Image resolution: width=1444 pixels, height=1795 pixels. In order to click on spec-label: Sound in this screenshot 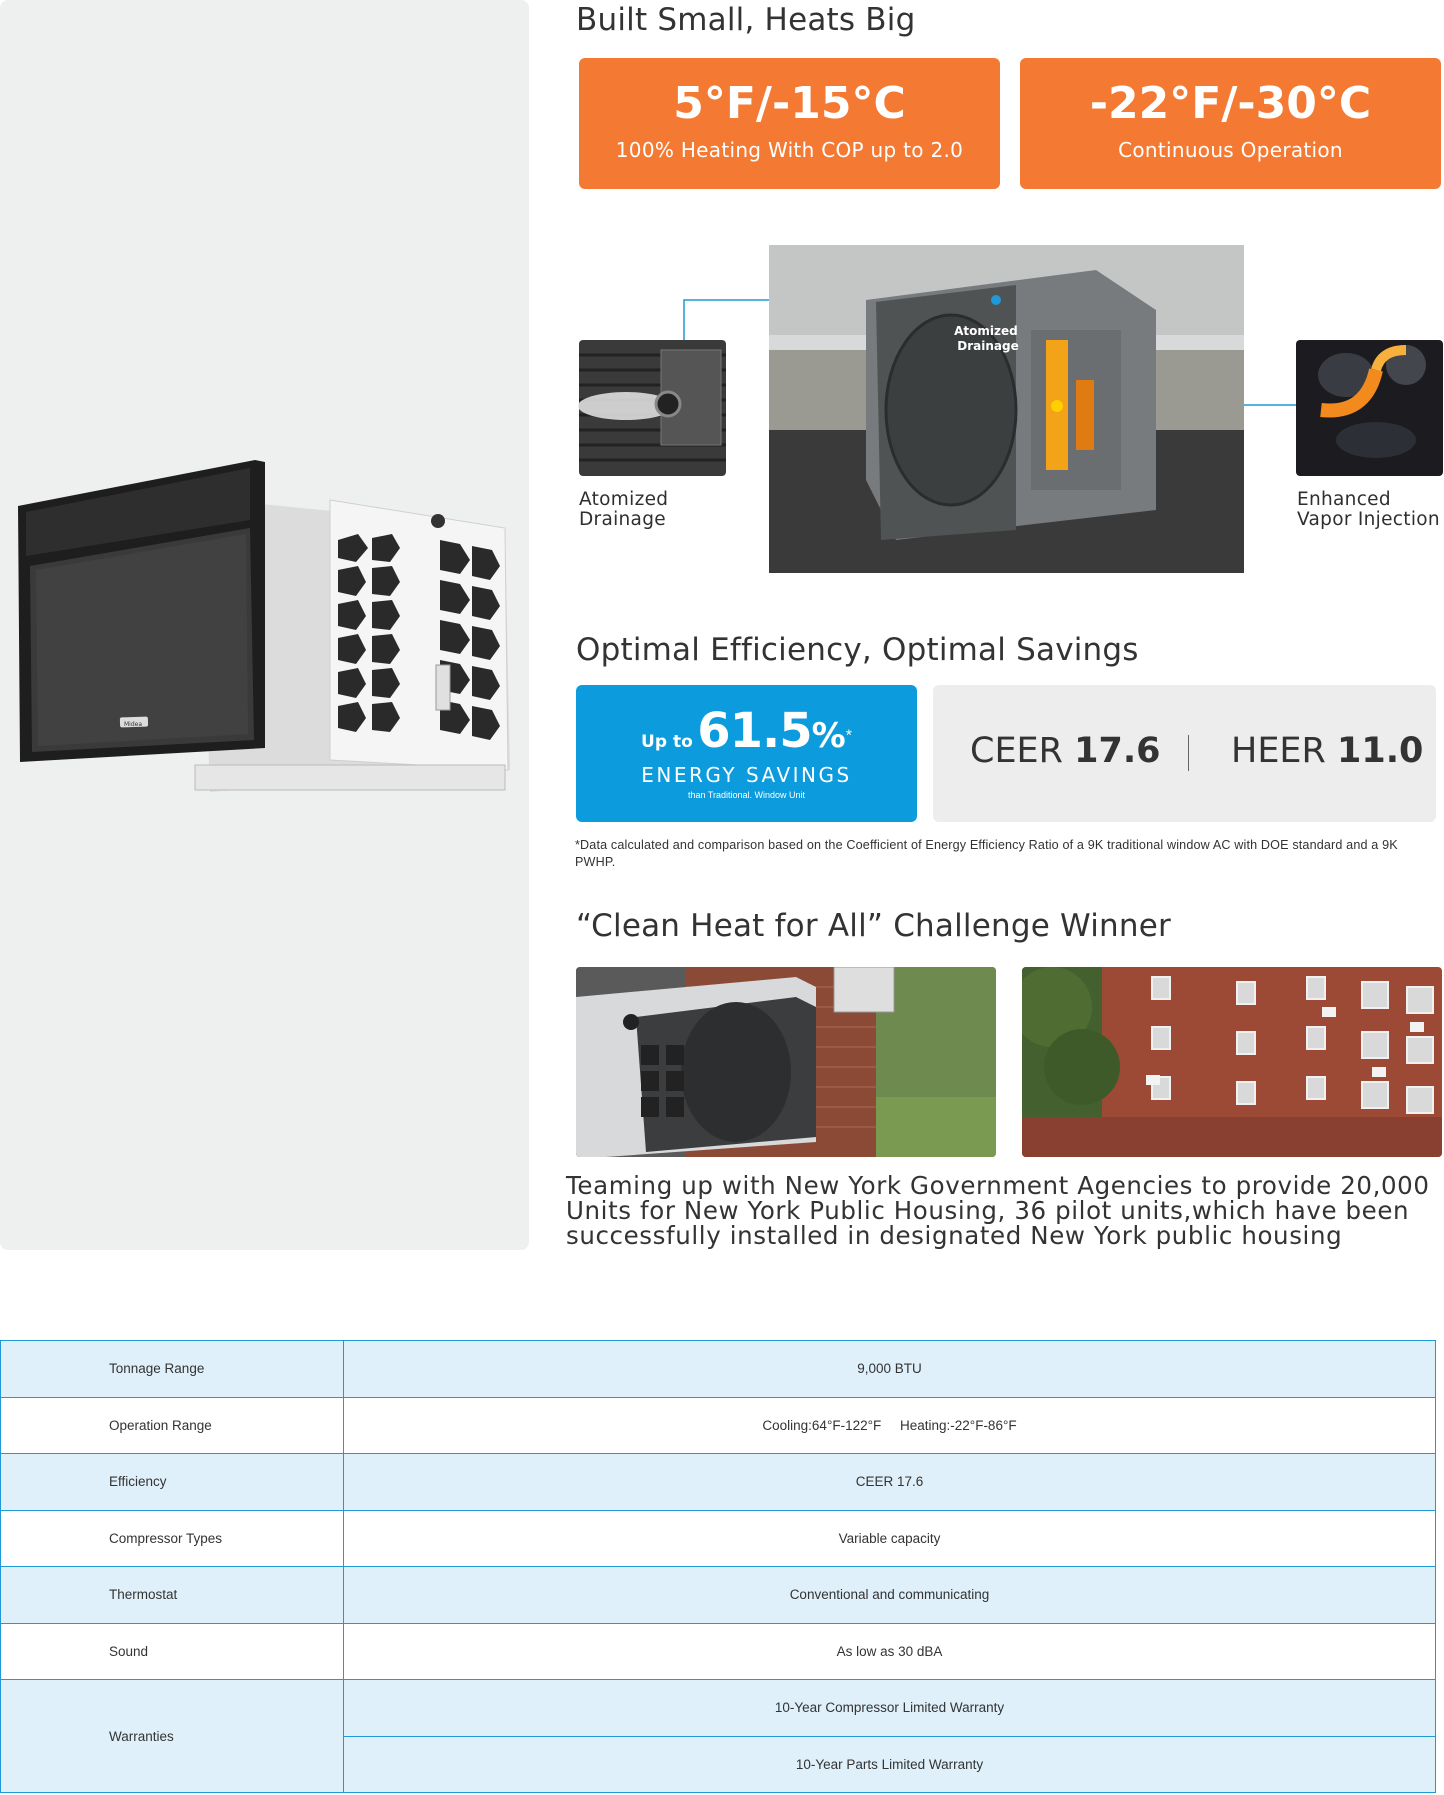, I will do `click(172, 1651)`.